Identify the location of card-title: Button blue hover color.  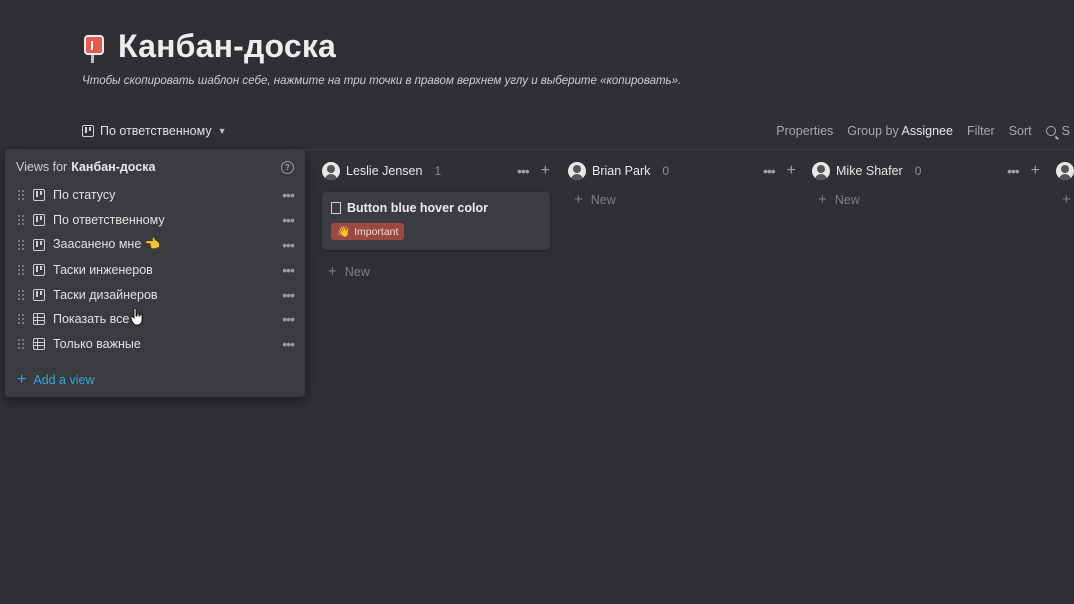
(417, 208).